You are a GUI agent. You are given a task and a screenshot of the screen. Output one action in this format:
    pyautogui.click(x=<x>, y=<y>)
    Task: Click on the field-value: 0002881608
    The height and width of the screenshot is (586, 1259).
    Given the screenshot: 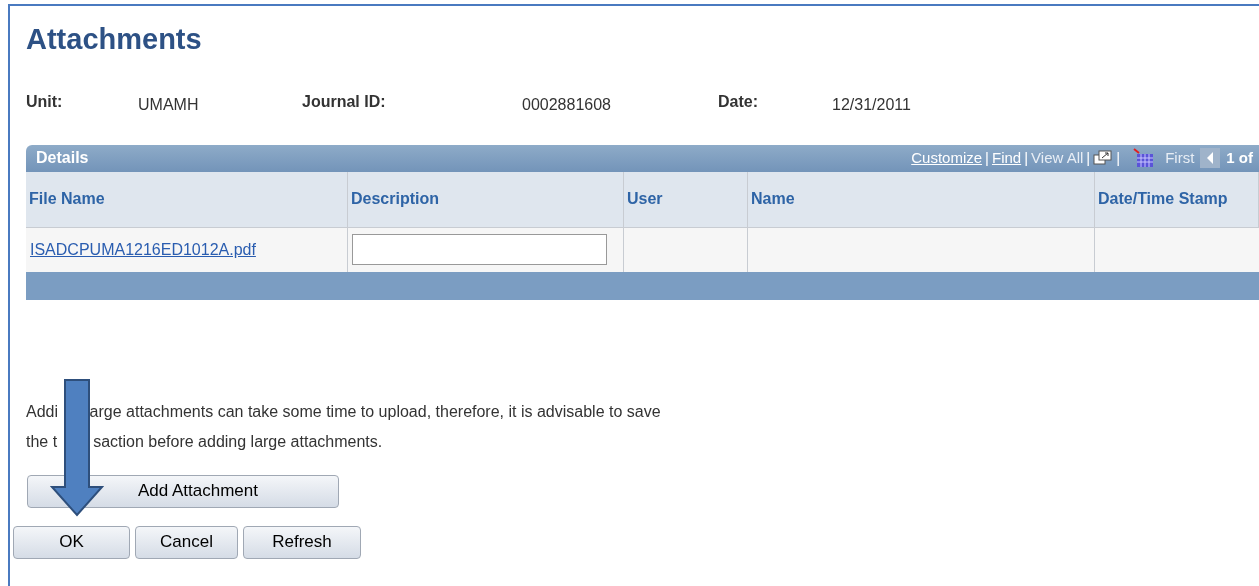 What is the action you would take?
    pyautogui.click(x=567, y=104)
    